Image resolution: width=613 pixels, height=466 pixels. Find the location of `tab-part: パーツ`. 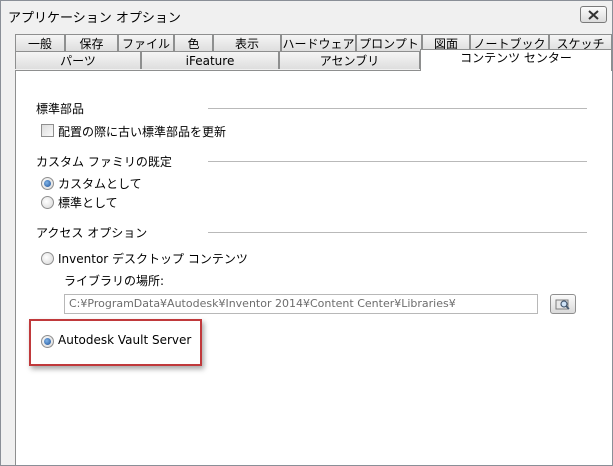

tab-part: パーツ is located at coordinates (78, 60).